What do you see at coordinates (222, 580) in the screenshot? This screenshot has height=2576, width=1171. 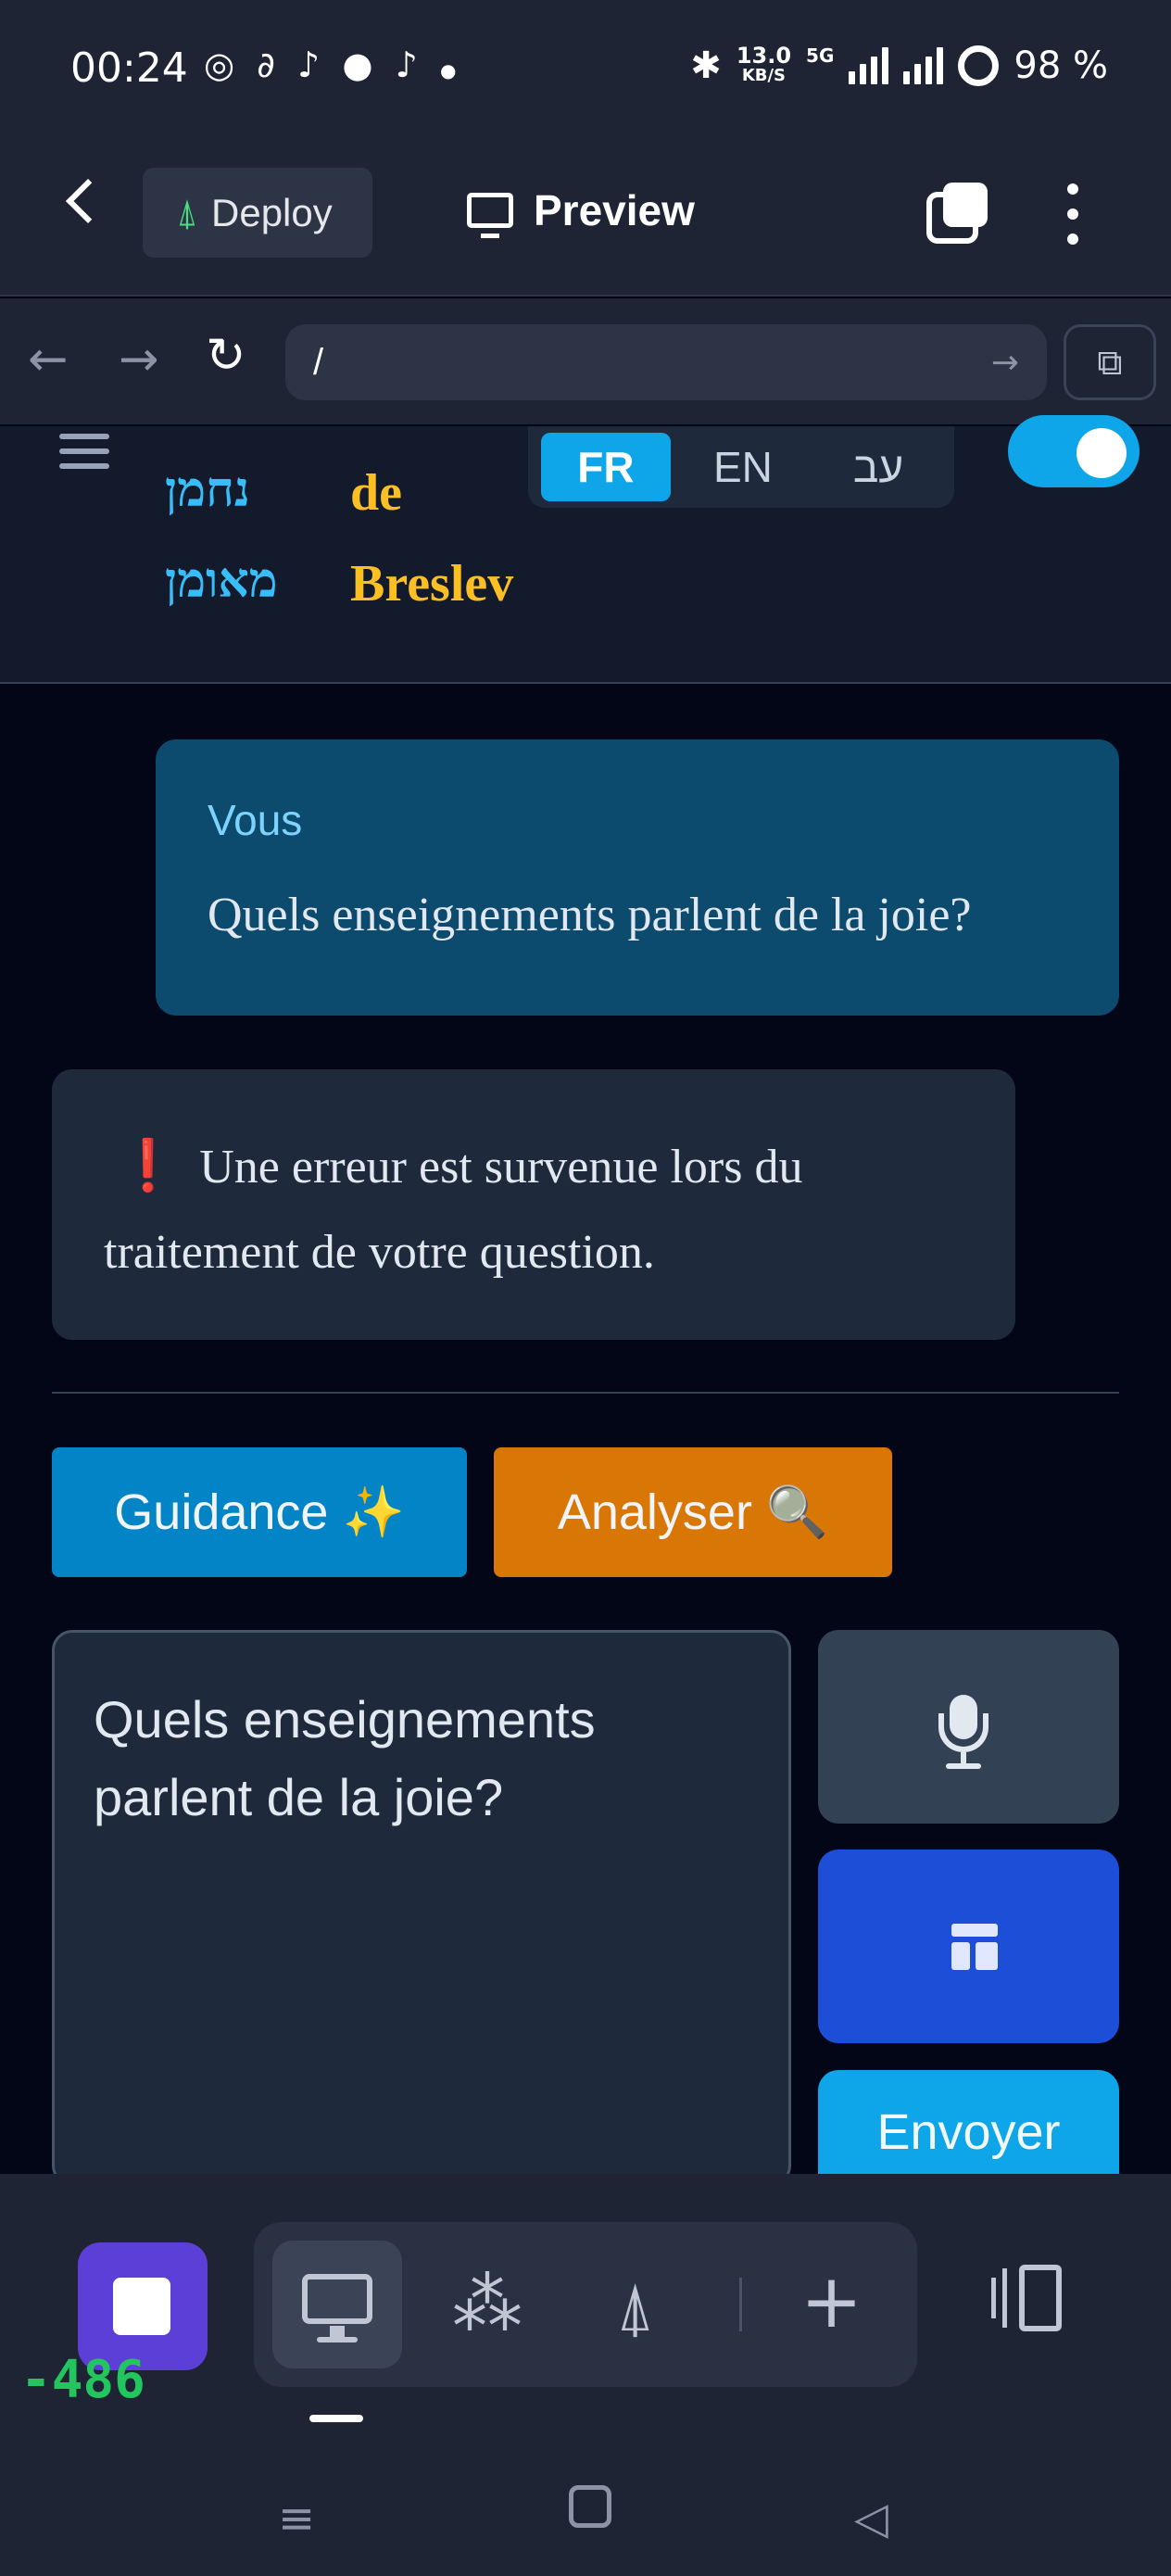 I see `hebrew-title-line2: מאומן` at bounding box center [222, 580].